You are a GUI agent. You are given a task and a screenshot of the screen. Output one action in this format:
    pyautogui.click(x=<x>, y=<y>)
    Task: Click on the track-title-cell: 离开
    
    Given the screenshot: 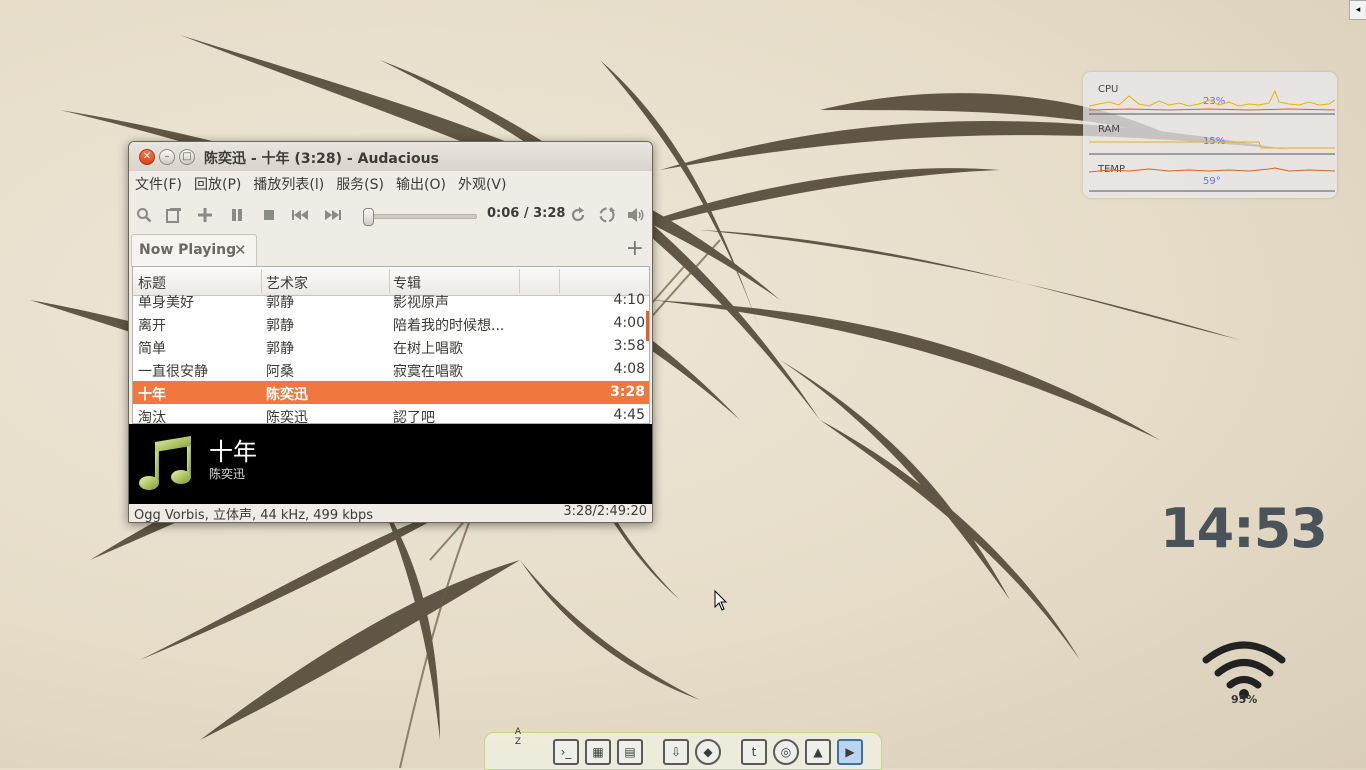 What is the action you would take?
    pyautogui.click(x=152, y=326)
    